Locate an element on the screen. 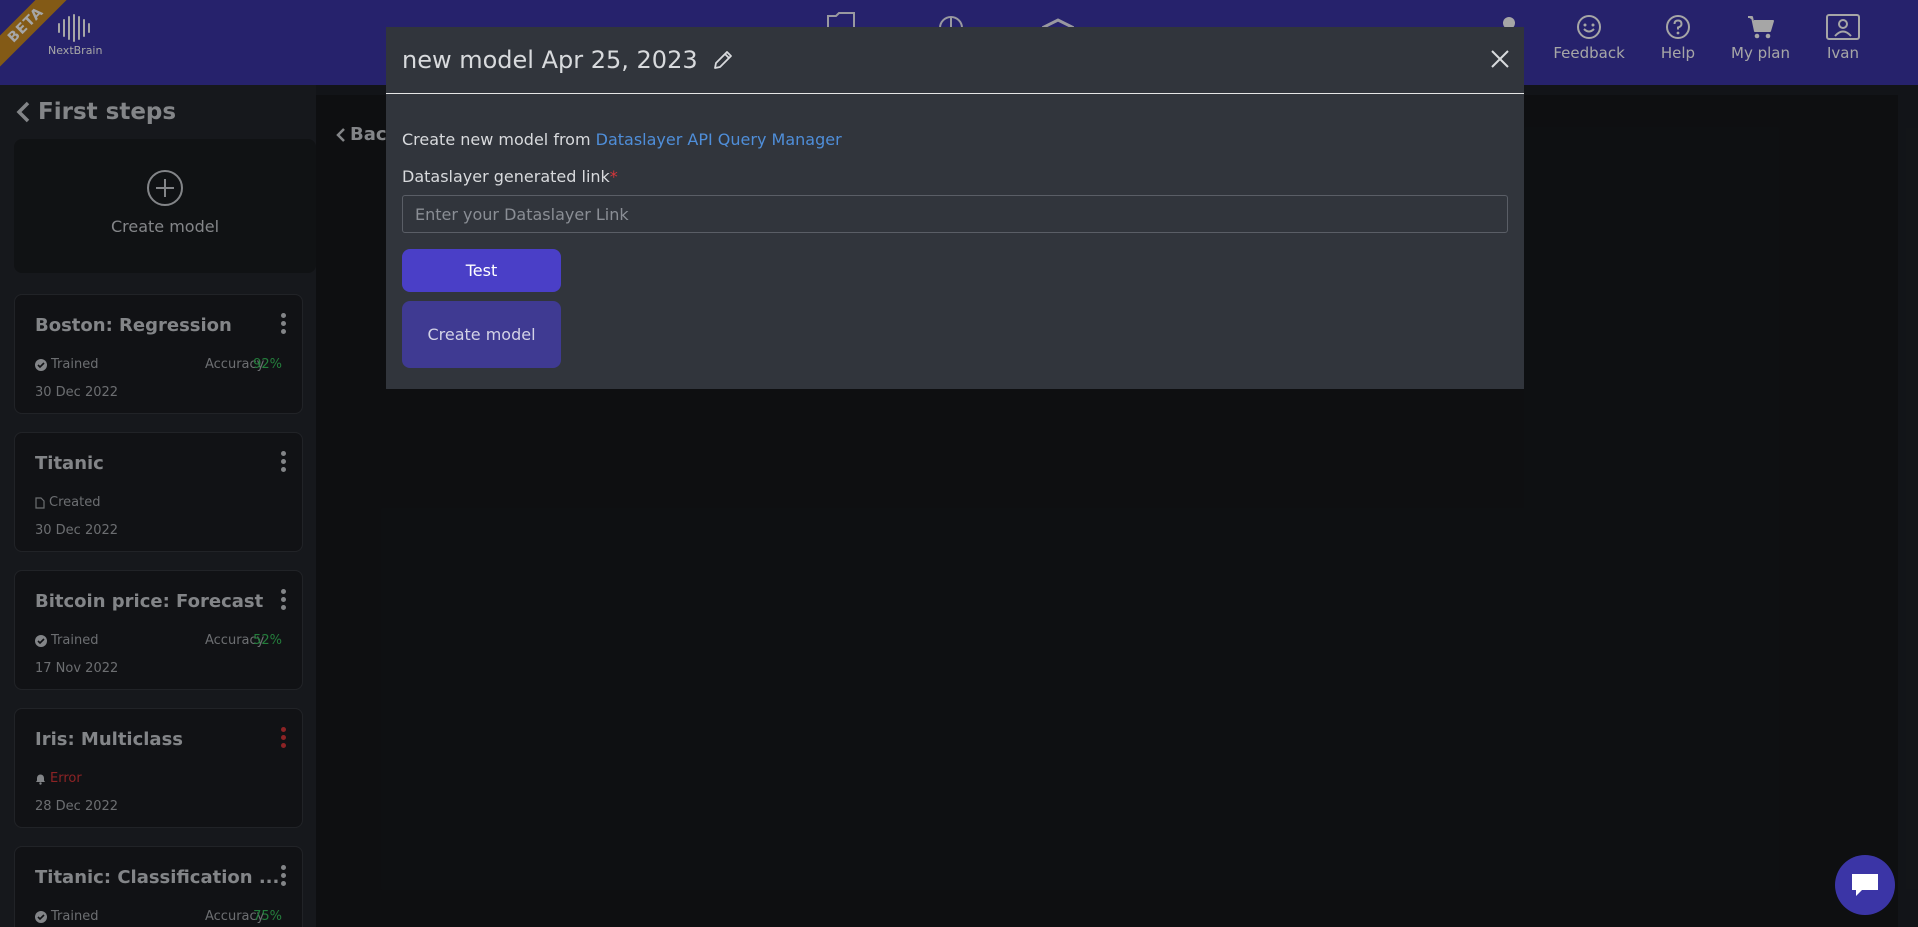 This screenshot has height=927, width=1918. dataslayer-link: Dataslayer API Query Manager is located at coordinates (719, 139).